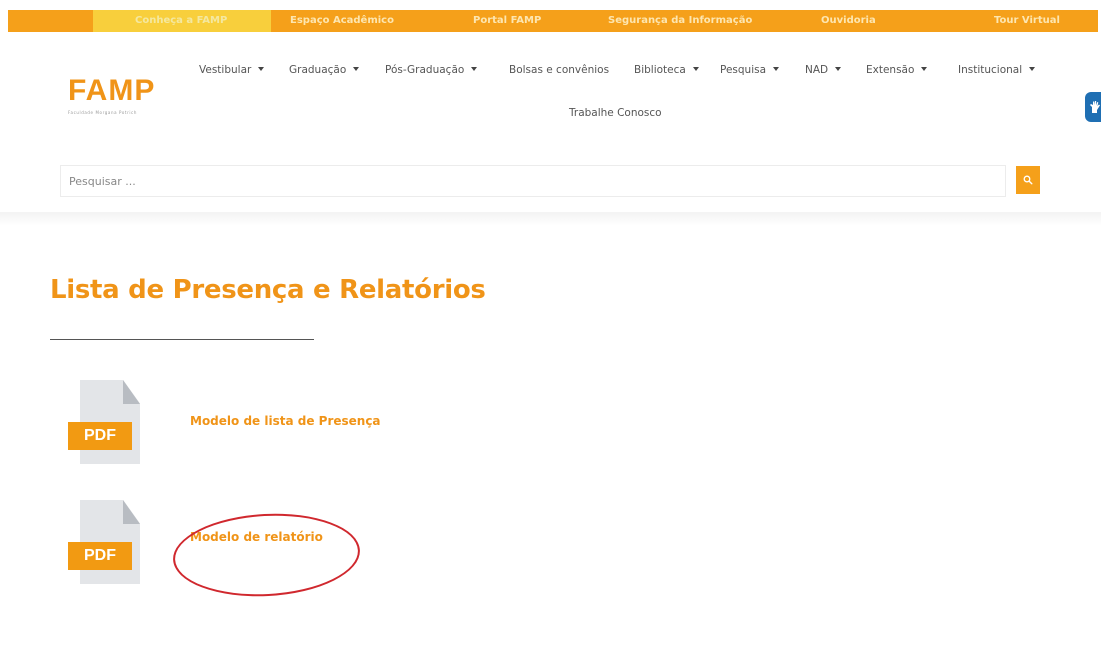  Describe the element at coordinates (181, 21) in the screenshot. I see `topbar-link-conheca: Conheça a FAMP` at that location.